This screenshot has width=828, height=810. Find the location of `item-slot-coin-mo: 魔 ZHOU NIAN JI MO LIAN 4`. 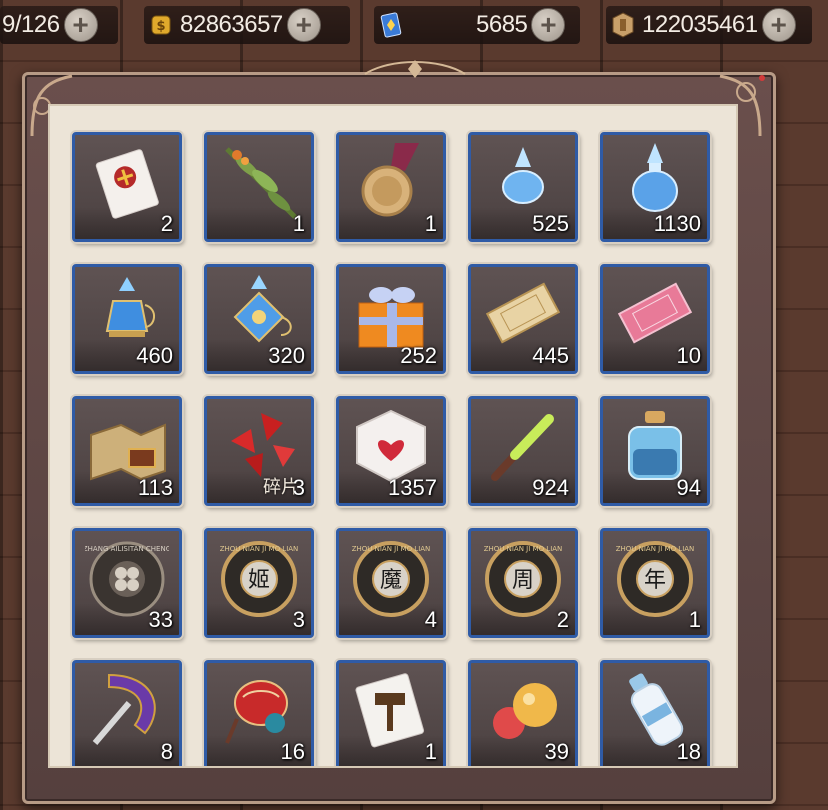

item-slot-coin-mo: 魔 ZHOU NIAN JI MO LIAN 4 is located at coordinates (391, 583).